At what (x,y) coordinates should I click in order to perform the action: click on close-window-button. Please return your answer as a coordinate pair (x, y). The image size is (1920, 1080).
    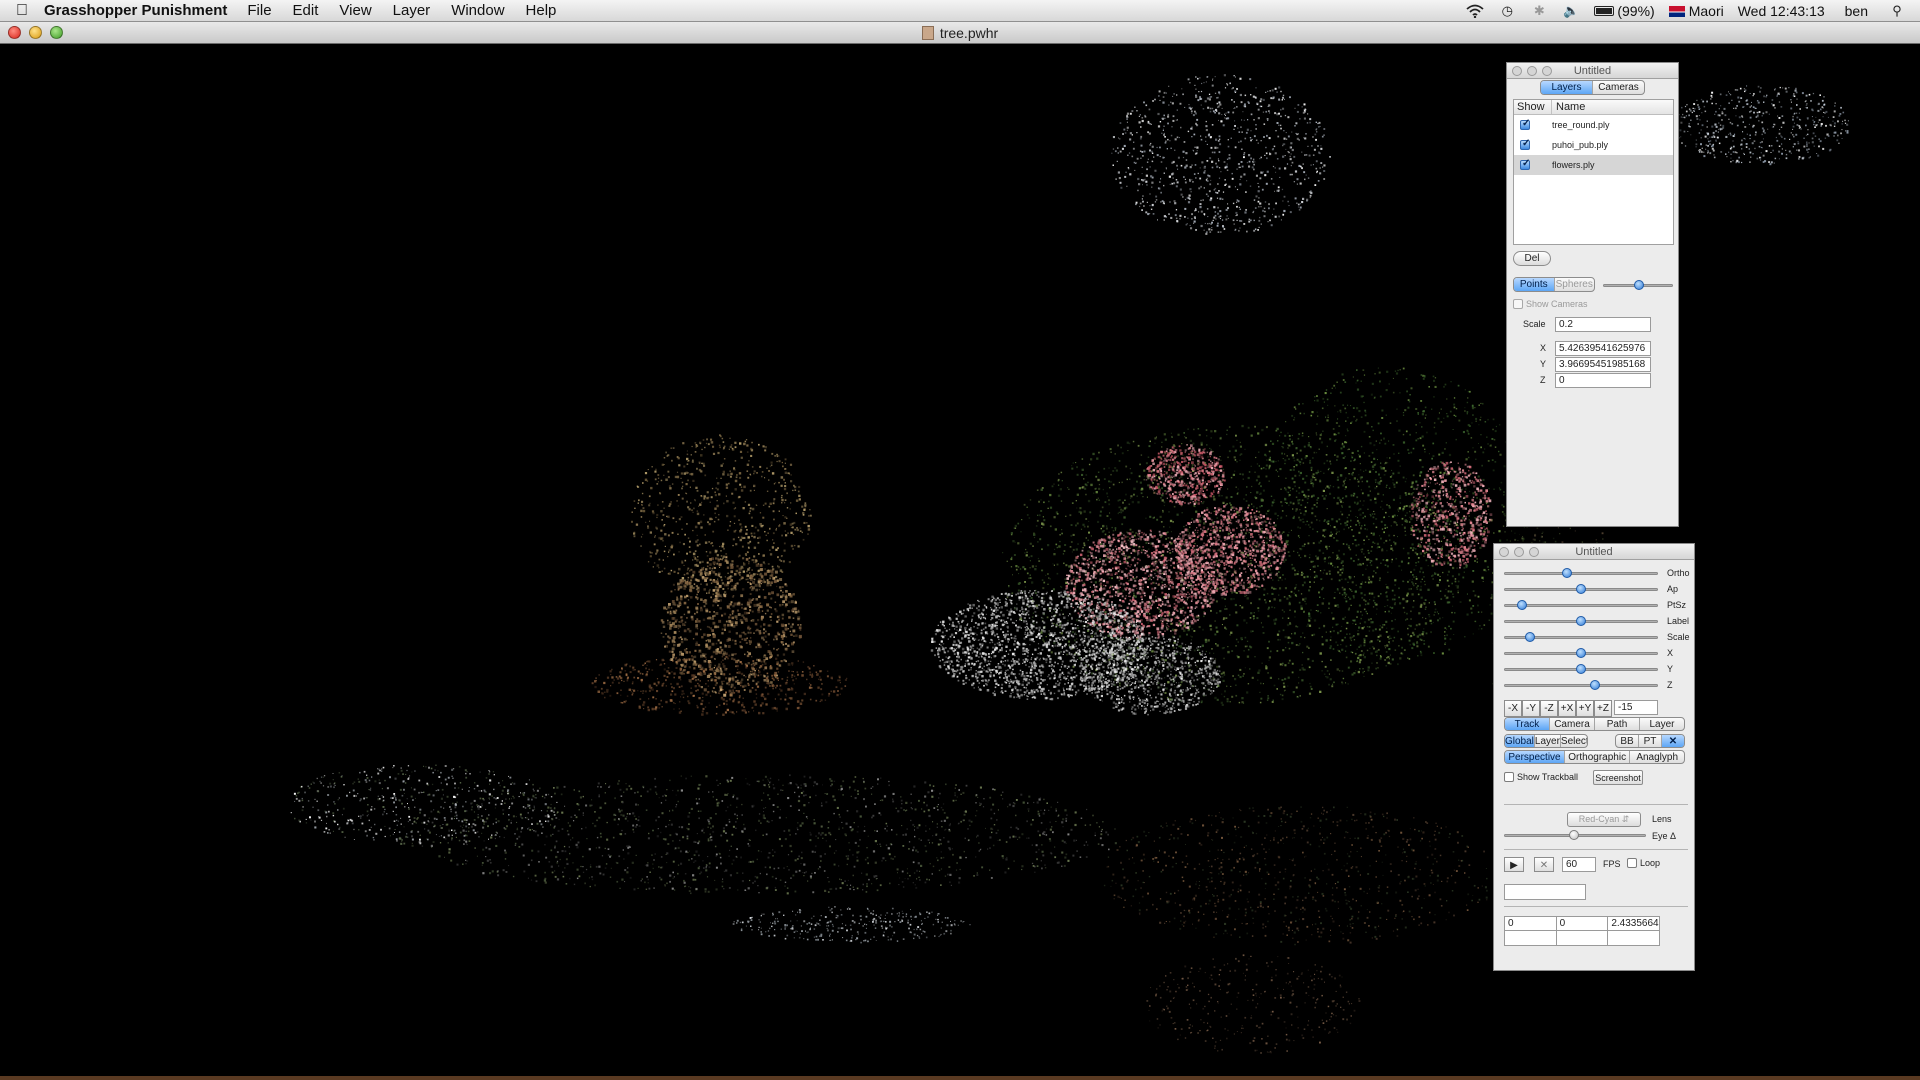
    Looking at the image, I should click on (14, 32).